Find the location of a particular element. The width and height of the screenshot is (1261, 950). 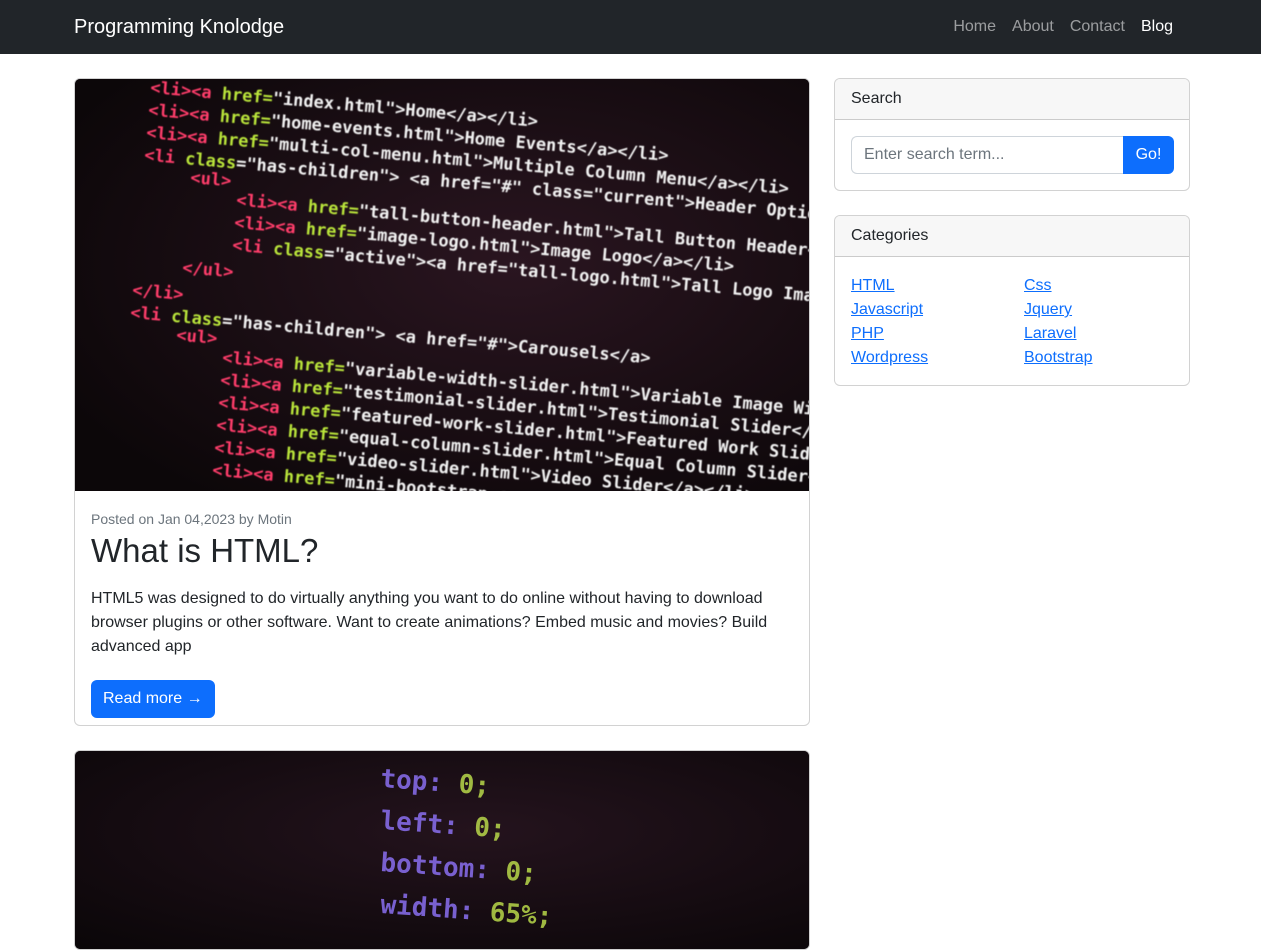

post-title: What is HTML? is located at coordinates (441, 551).